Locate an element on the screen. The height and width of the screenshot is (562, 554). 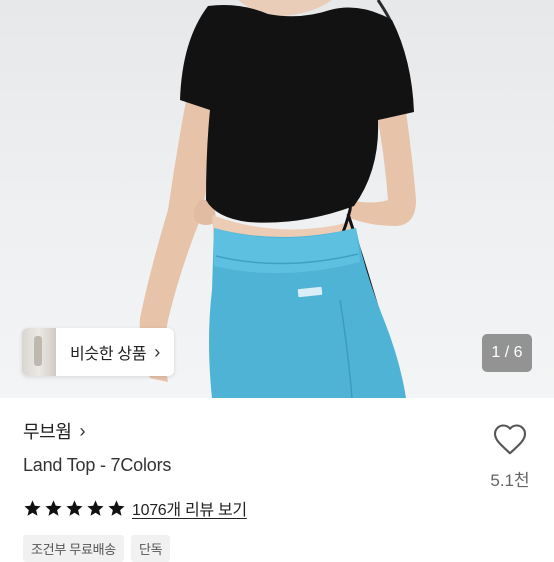
tag-free-shipping: 조건부 무료배송 is located at coordinates (73, 548).